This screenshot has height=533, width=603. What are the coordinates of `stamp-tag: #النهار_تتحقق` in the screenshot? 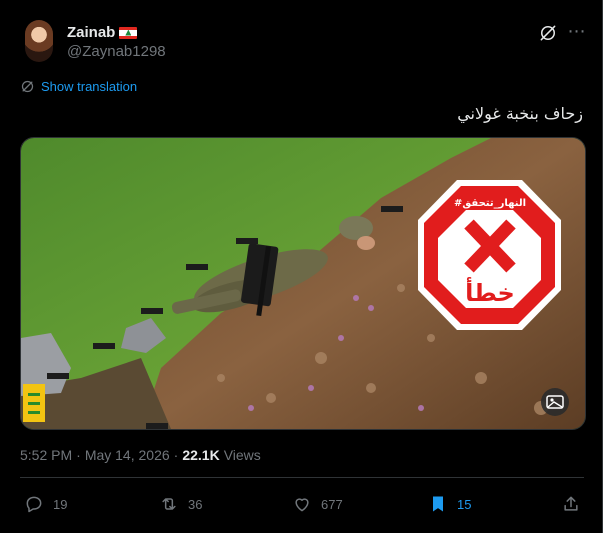 It's located at (490, 203).